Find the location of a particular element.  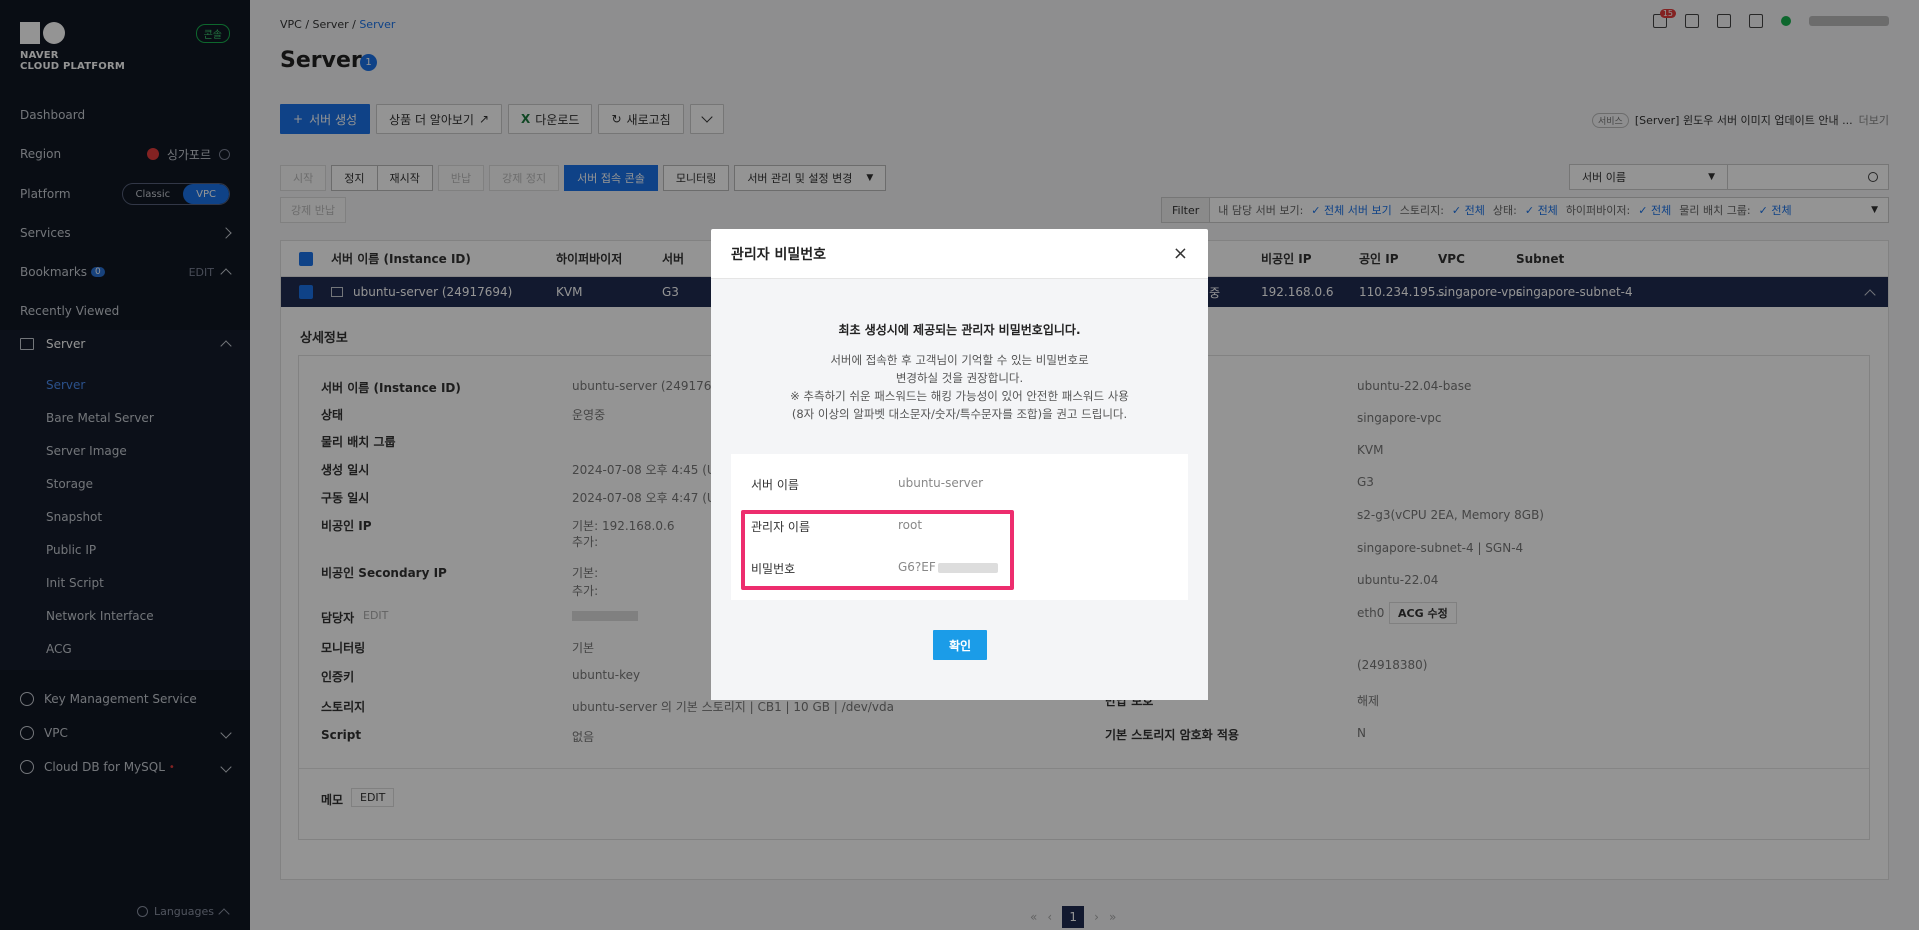

credentials-highlight is located at coordinates (877, 550).